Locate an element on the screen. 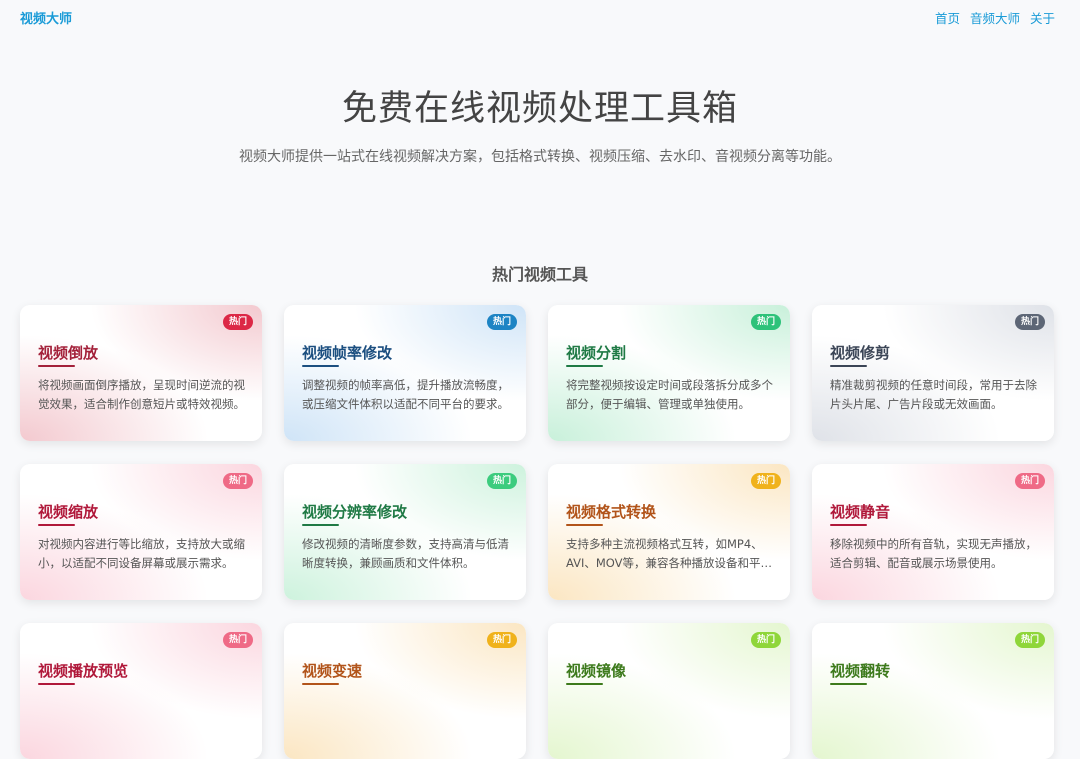  card-description: 将完整视频按设定时间或段落拆分成多个部分，便于编辑、管理或单独使用。 is located at coordinates (669, 394).